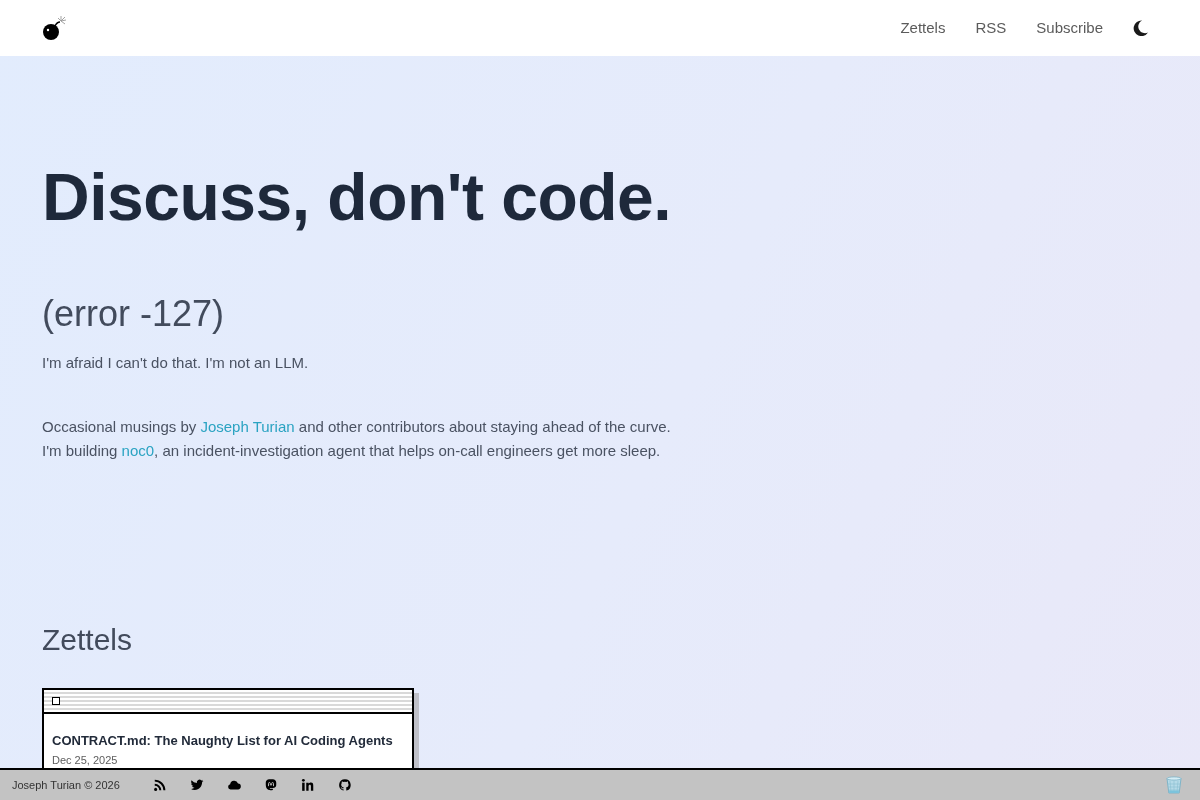  I want to click on rss-icon, so click(159, 785).